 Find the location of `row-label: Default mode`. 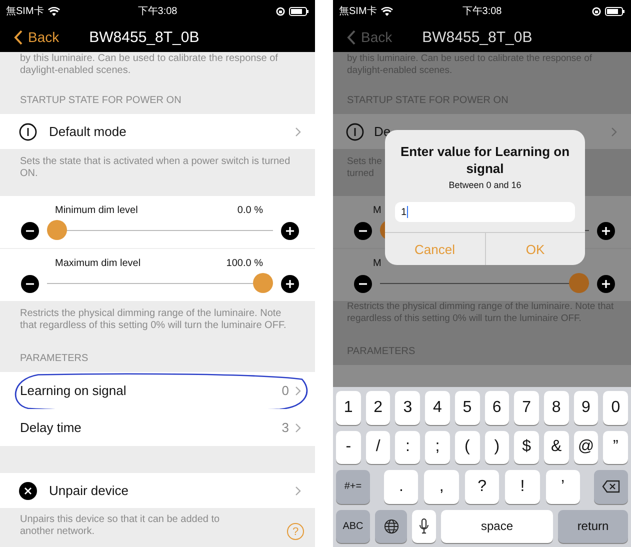

row-label: Default mode is located at coordinates (87, 131).